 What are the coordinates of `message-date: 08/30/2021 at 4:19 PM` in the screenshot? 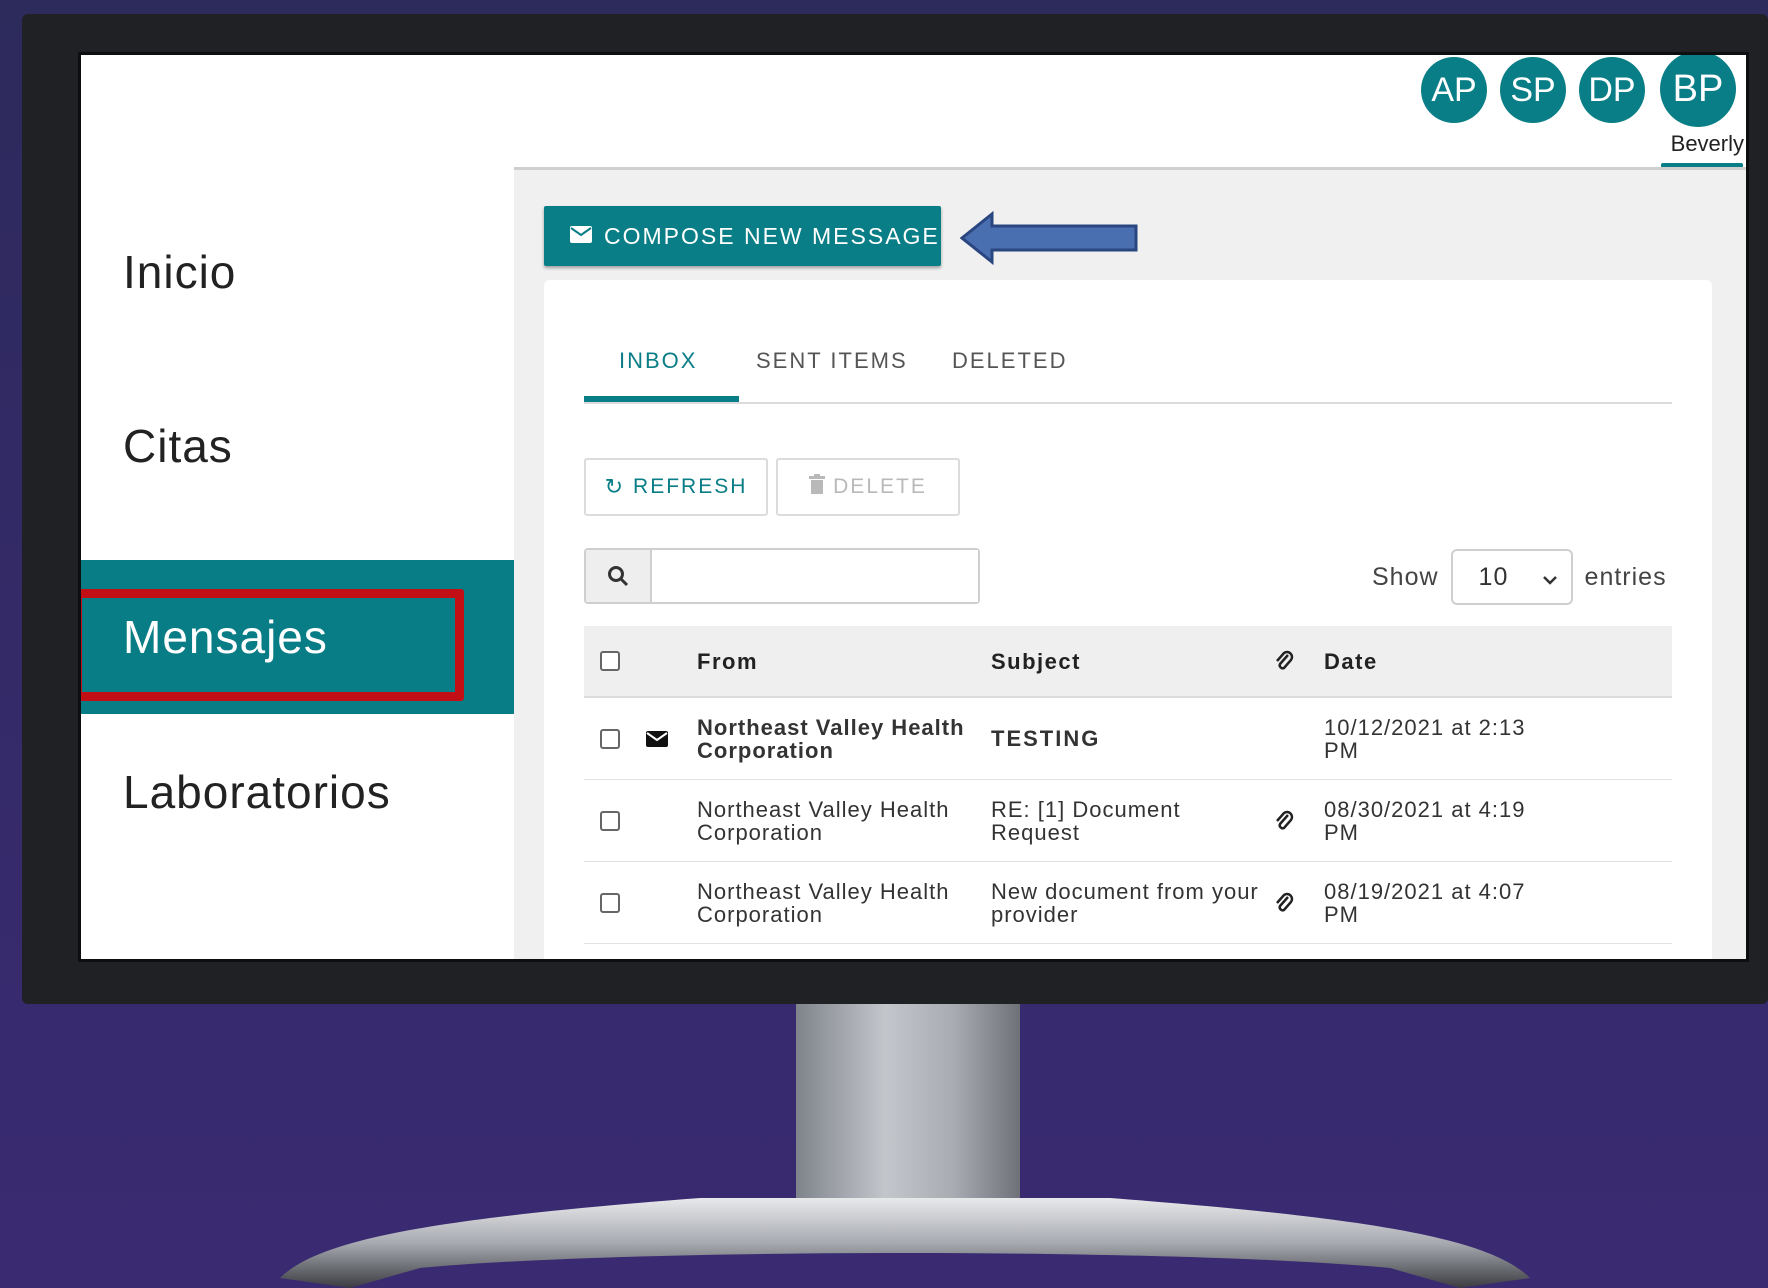 It's located at (1425, 820).